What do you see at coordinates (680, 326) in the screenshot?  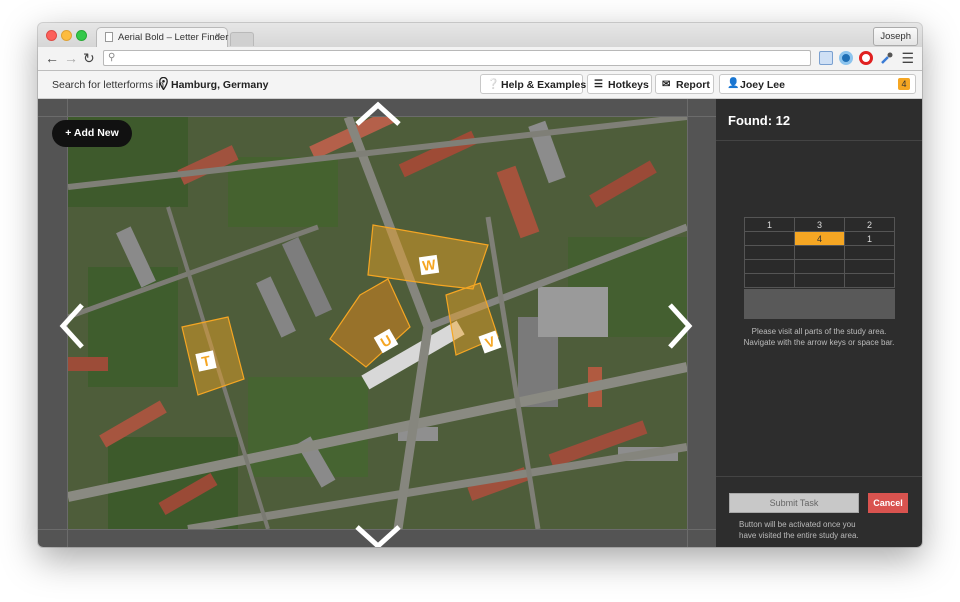 I see `pan-right-icon` at bounding box center [680, 326].